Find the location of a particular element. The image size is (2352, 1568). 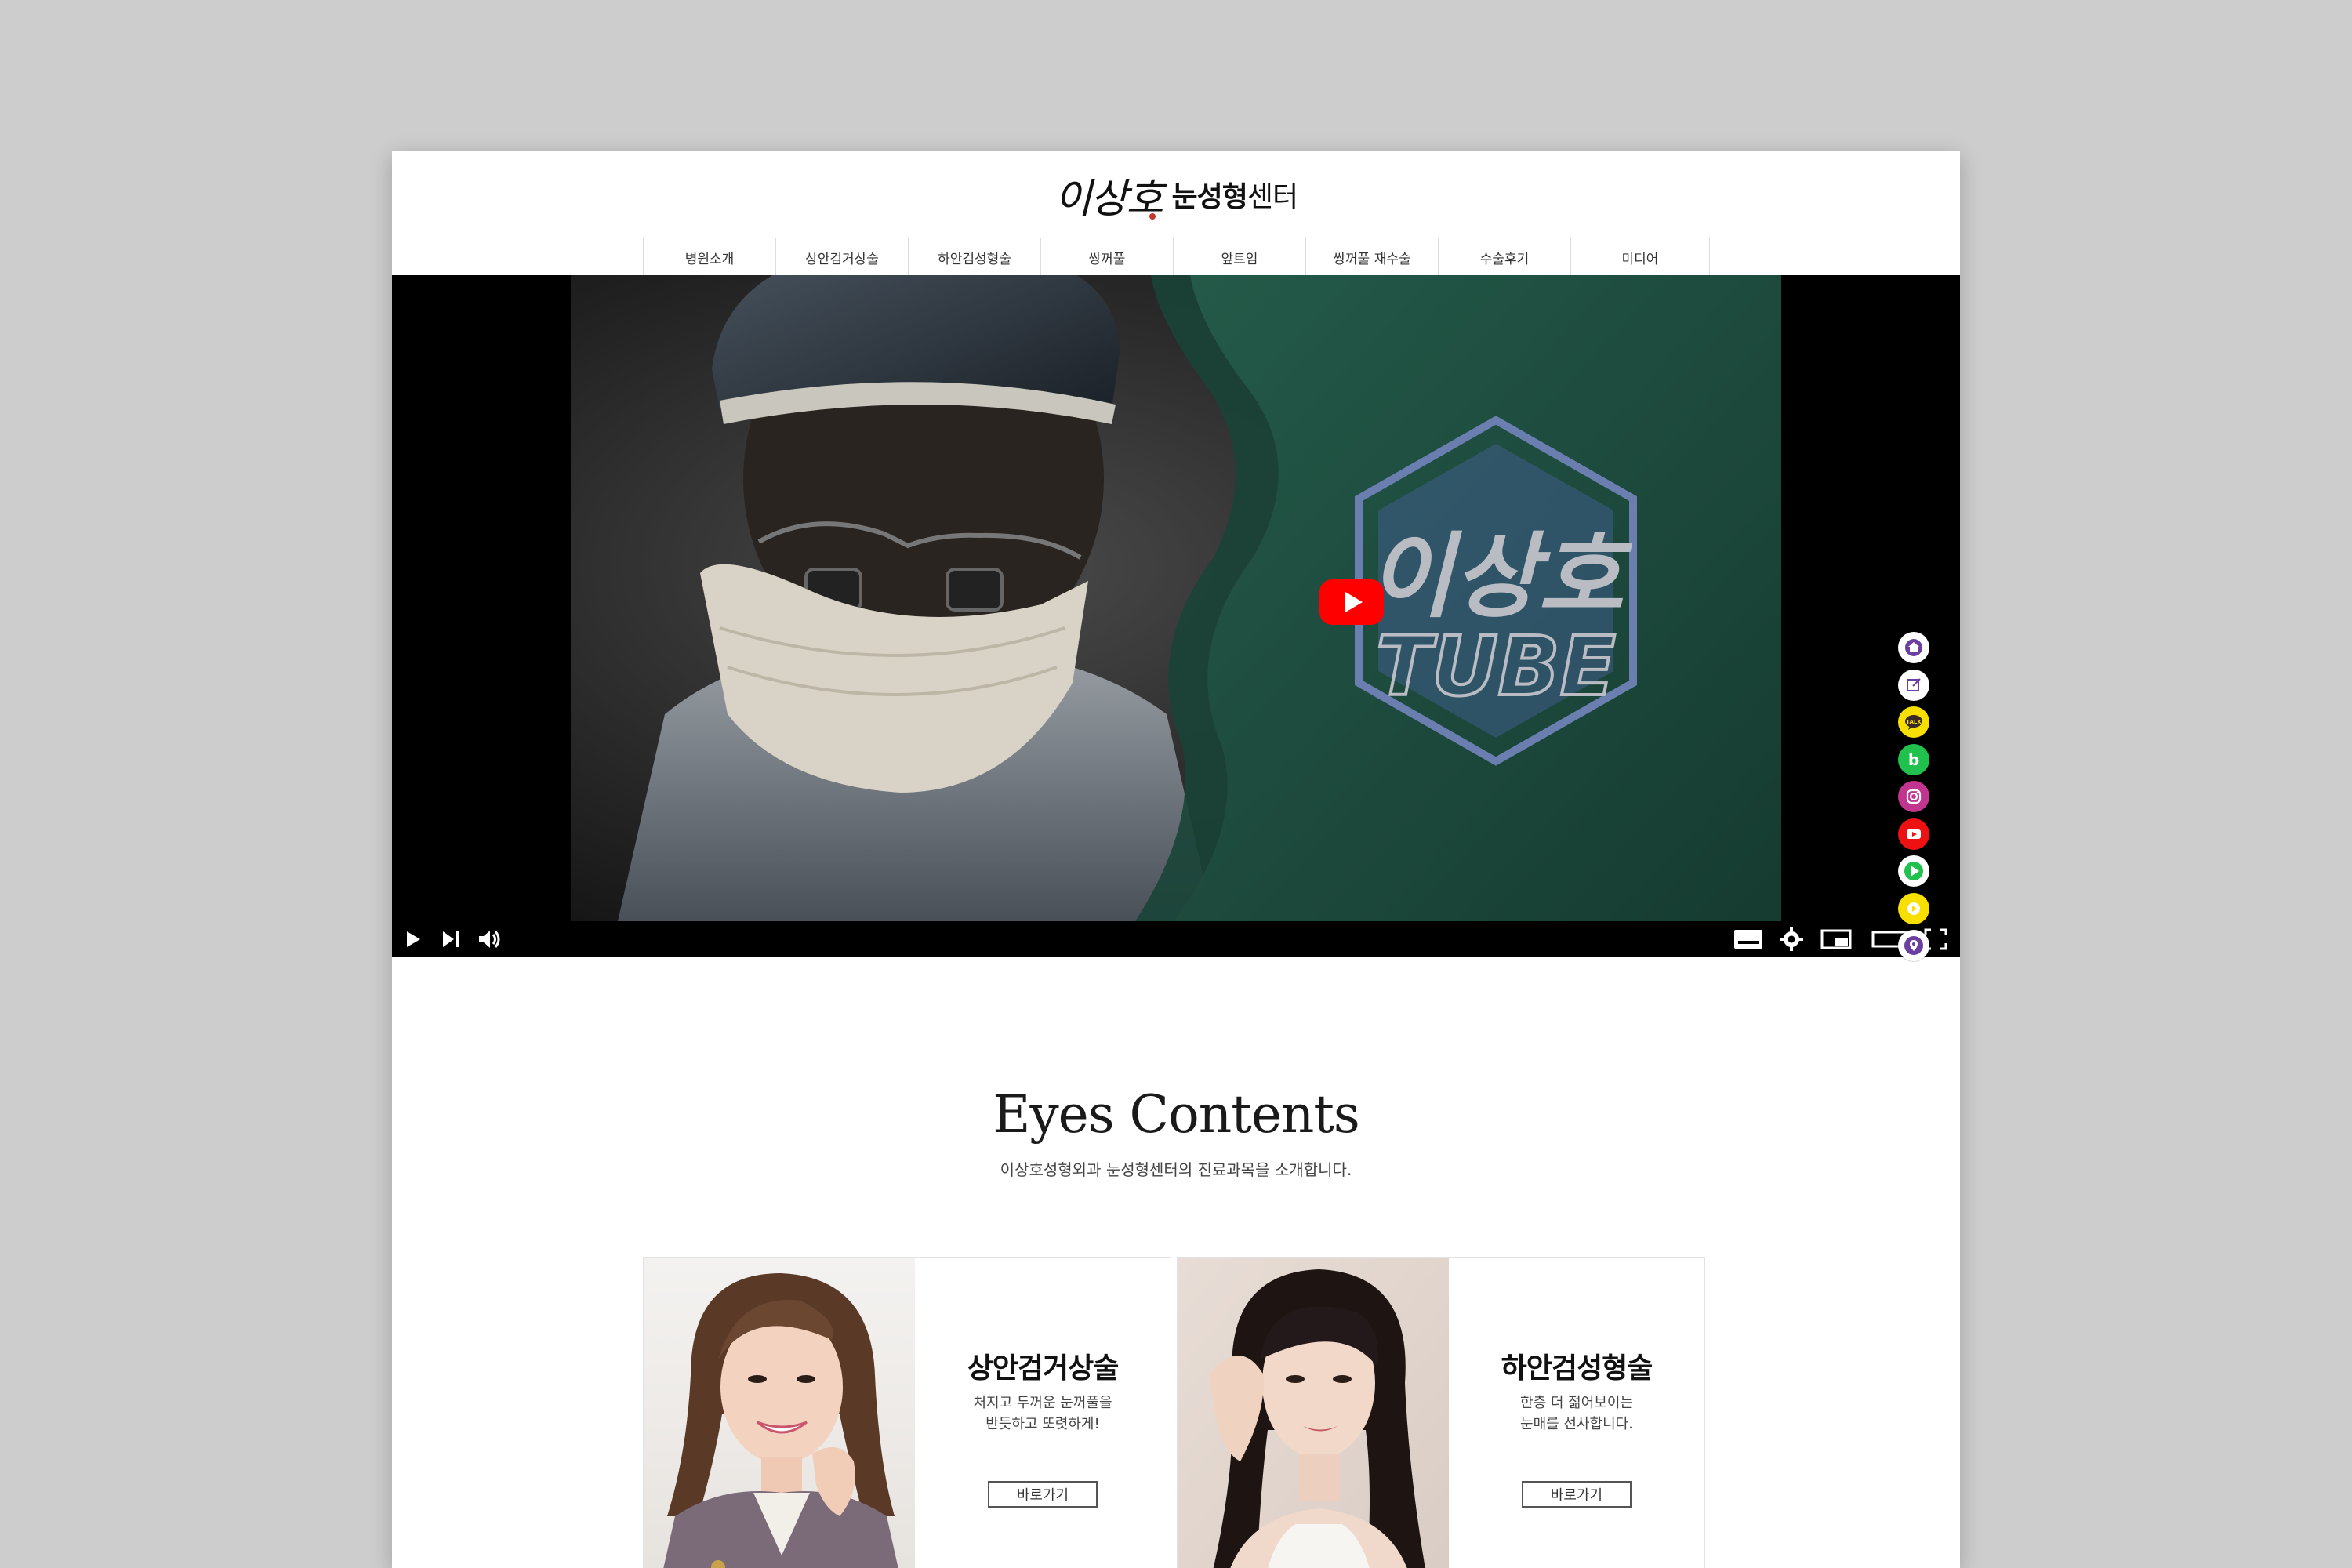

svg-text: TALK is located at coordinates (1914, 722).